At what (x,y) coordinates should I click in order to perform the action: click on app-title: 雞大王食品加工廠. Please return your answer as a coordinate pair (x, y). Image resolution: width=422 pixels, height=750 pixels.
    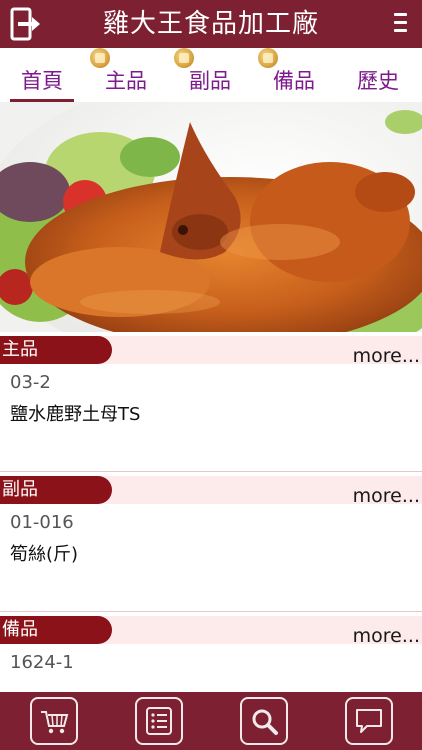
    Looking at the image, I should click on (210, 24).